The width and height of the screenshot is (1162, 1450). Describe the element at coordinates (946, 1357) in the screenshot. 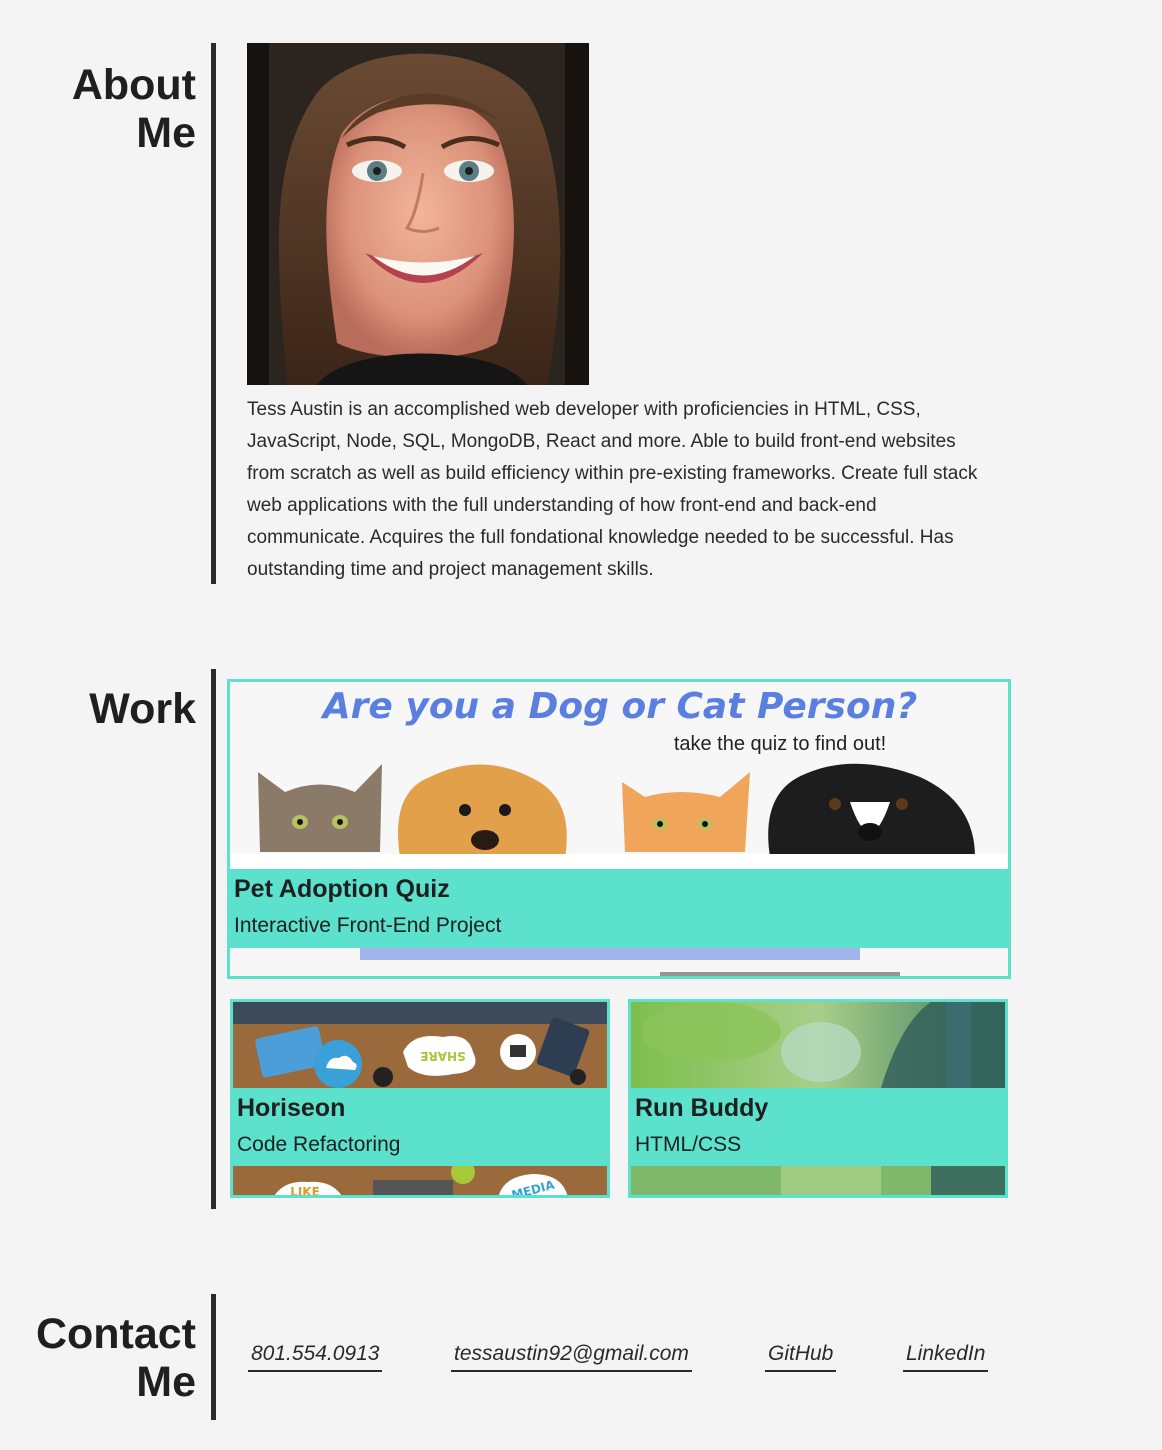

I see `linkedin-link: LinkedIn` at that location.